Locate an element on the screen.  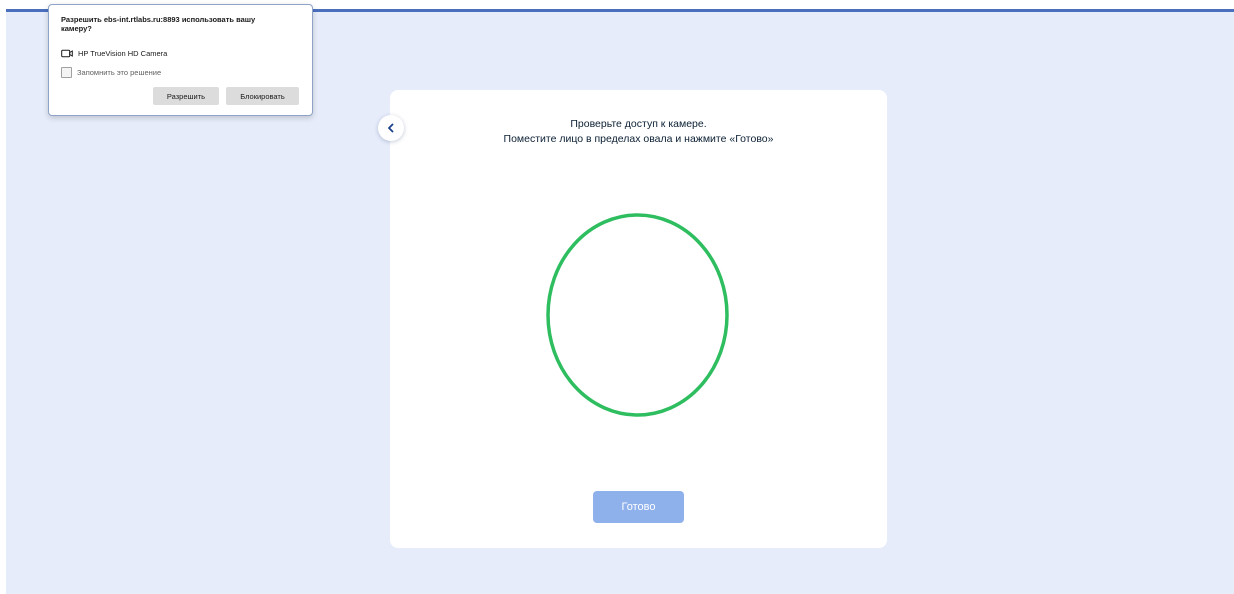
face-oval-guide is located at coordinates (637, 315).